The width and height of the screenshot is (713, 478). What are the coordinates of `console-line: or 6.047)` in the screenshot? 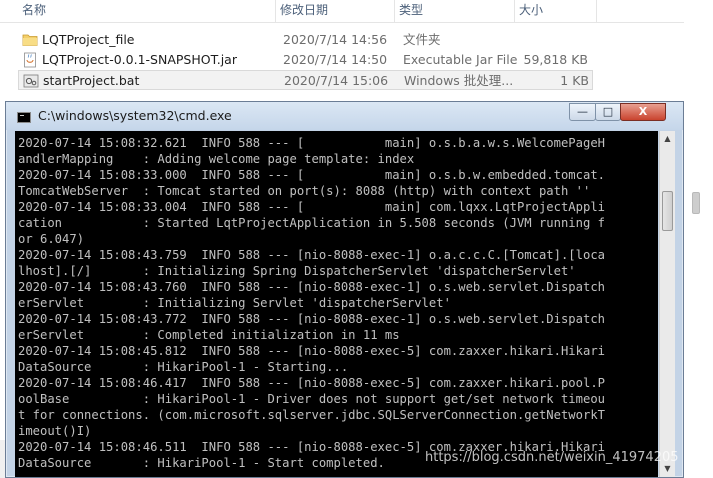 It's located at (51, 239).